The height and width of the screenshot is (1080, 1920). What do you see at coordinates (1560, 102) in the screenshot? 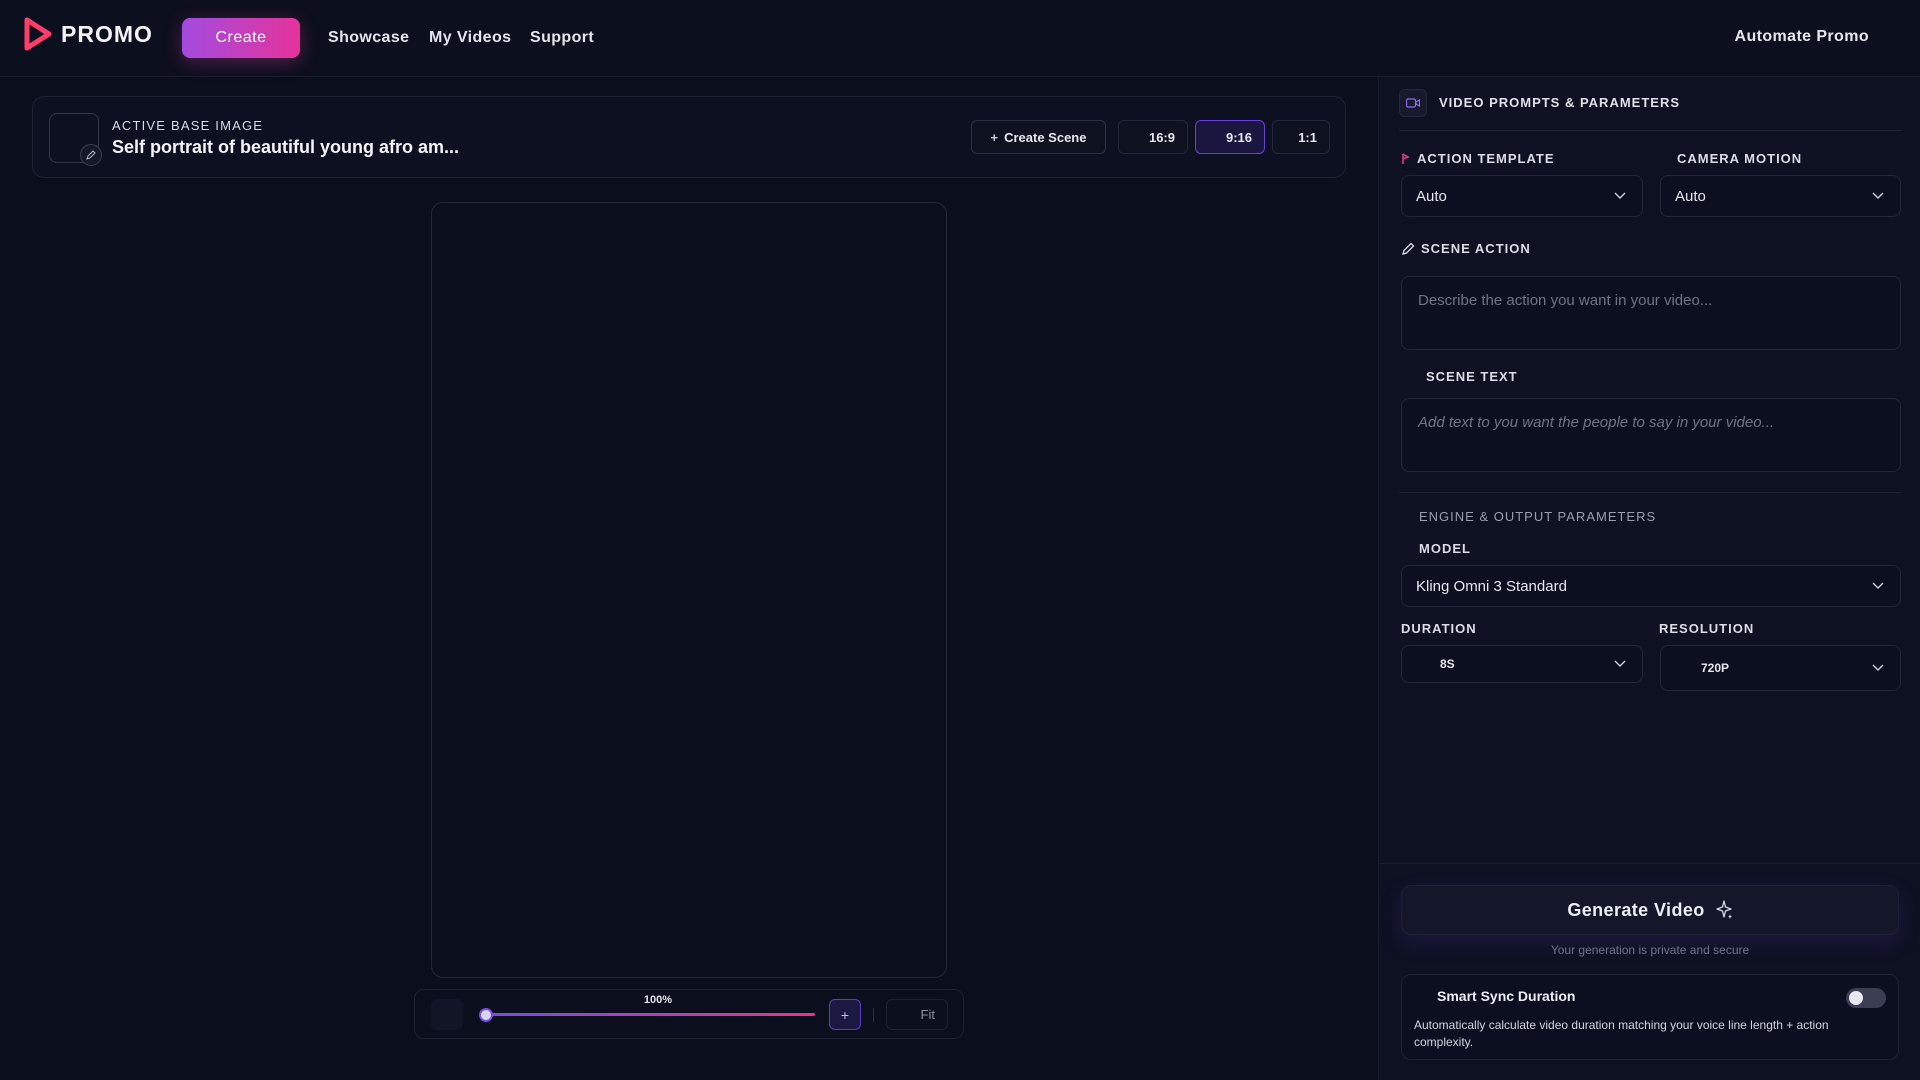
I see `panel-header-title: VIDEO PROMPTS & PARAMETERS` at bounding box center [1560, 102].